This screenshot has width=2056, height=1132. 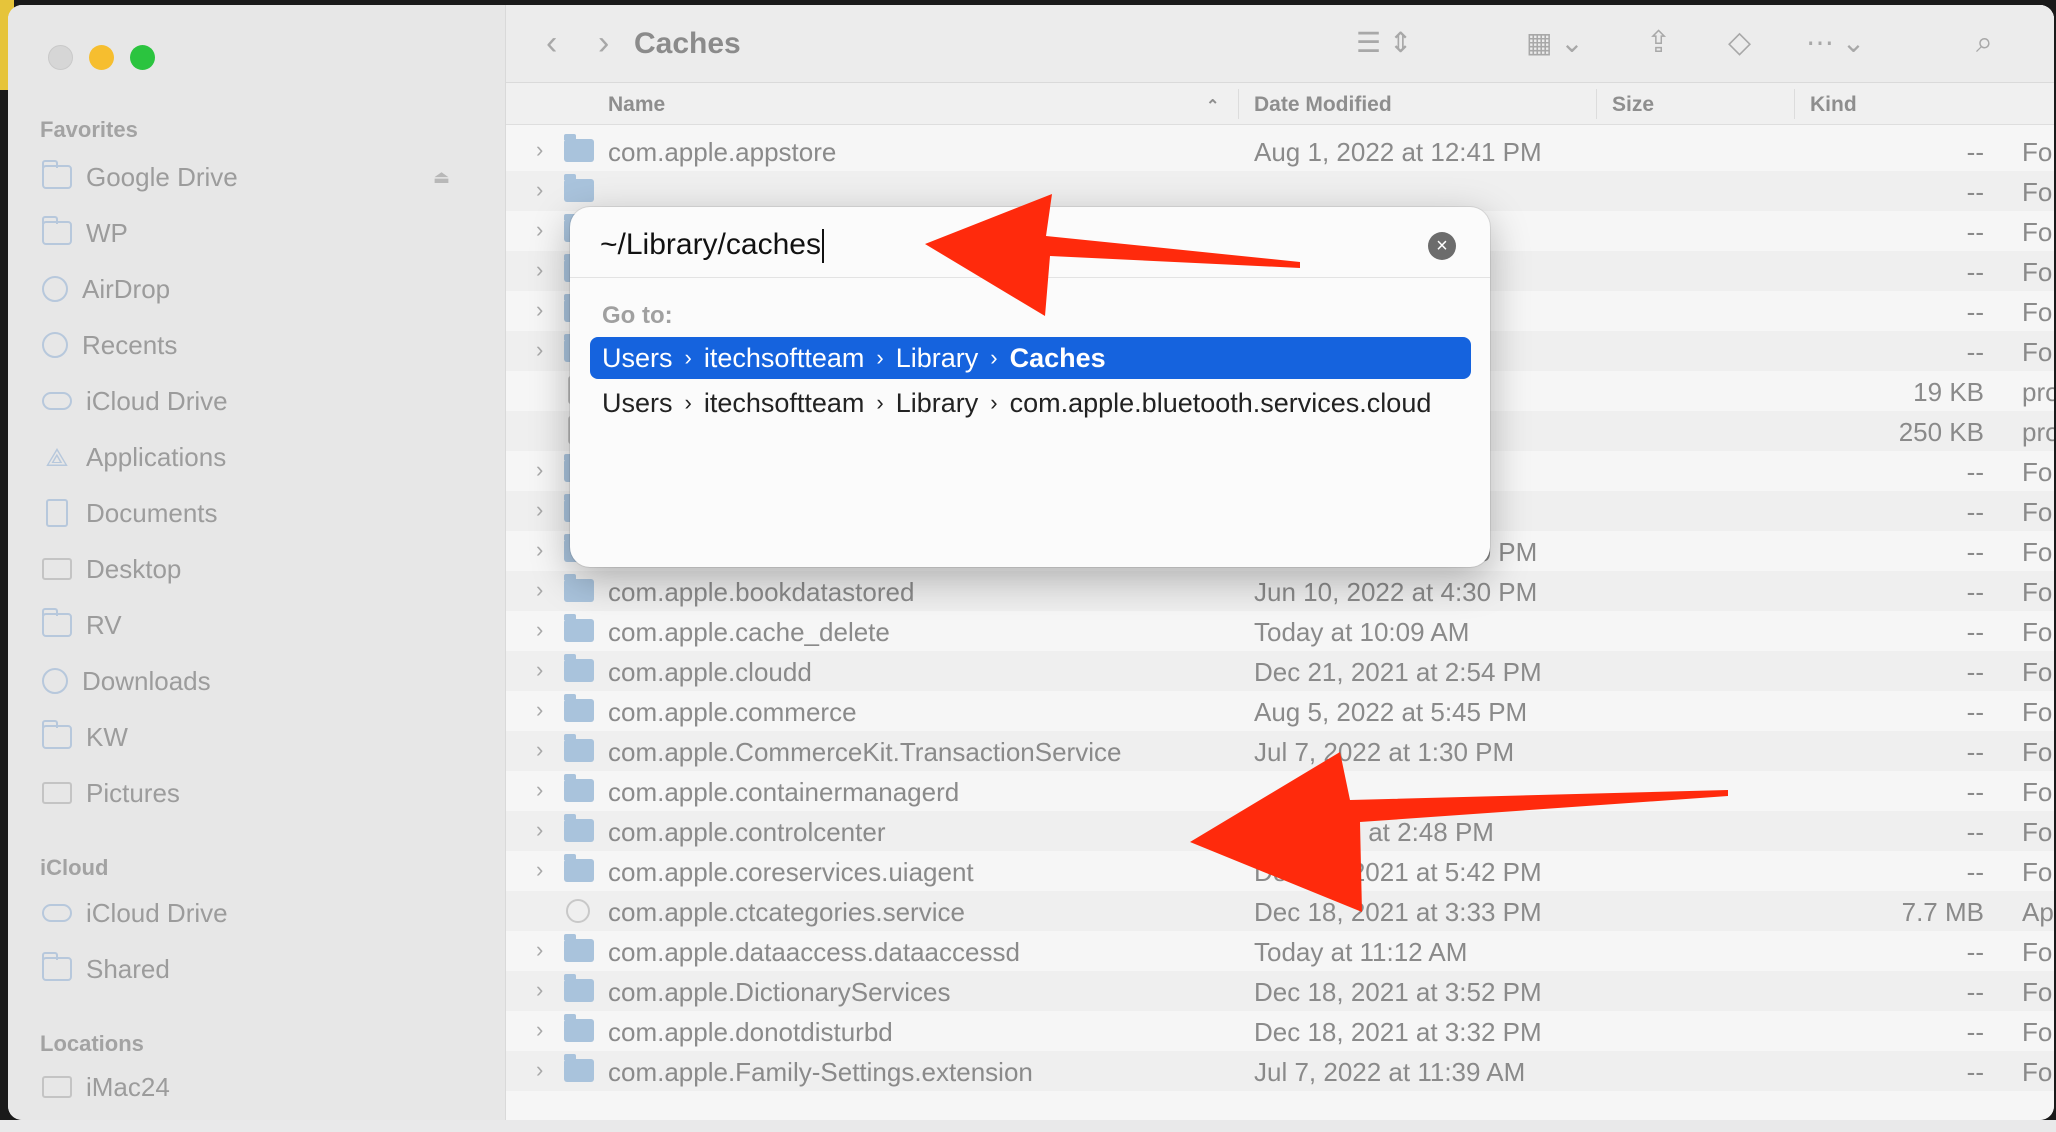 I want to click on pictures-icon, so click(x=57, y=793).